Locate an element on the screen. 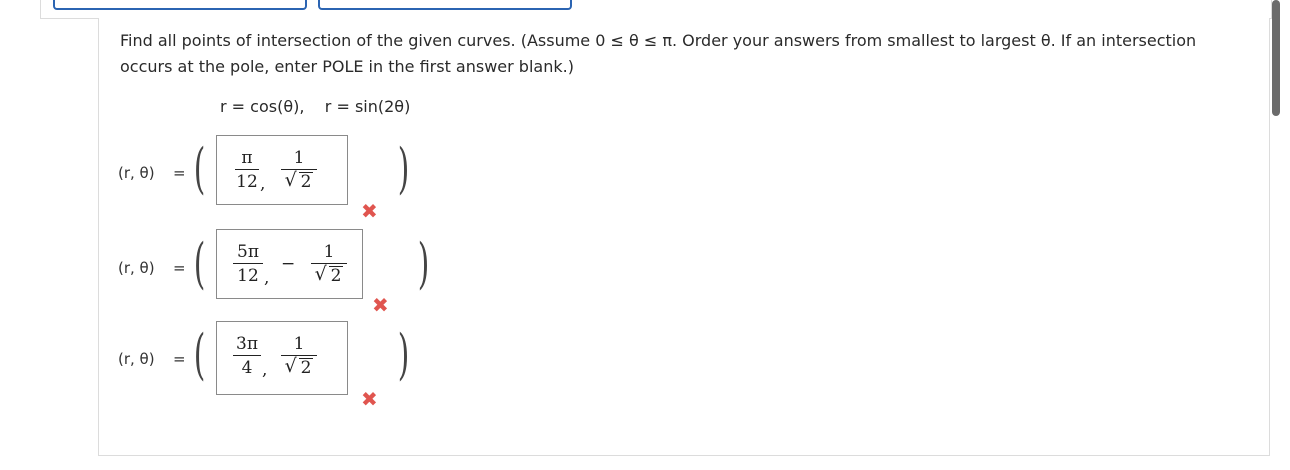 The image size is (1290, 470). previous-button is located at coordinates (180, 5).